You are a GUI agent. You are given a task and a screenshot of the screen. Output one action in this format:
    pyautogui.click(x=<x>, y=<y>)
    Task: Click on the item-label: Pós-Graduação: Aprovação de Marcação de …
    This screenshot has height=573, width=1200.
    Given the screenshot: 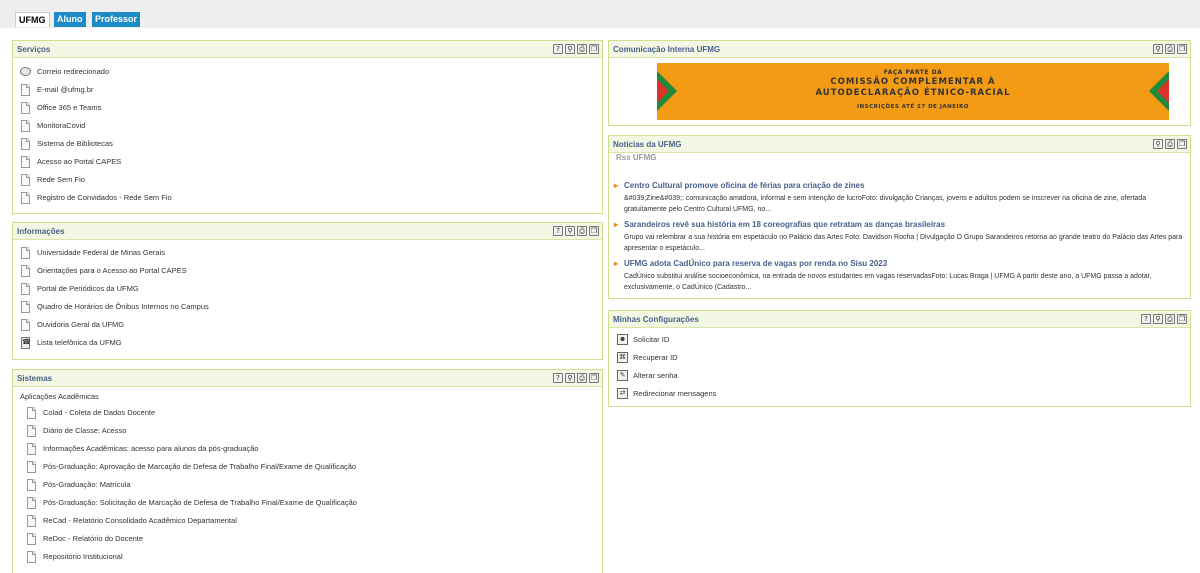 What is the action you would take?
    pyautogui.click(x=200, y=466)
    